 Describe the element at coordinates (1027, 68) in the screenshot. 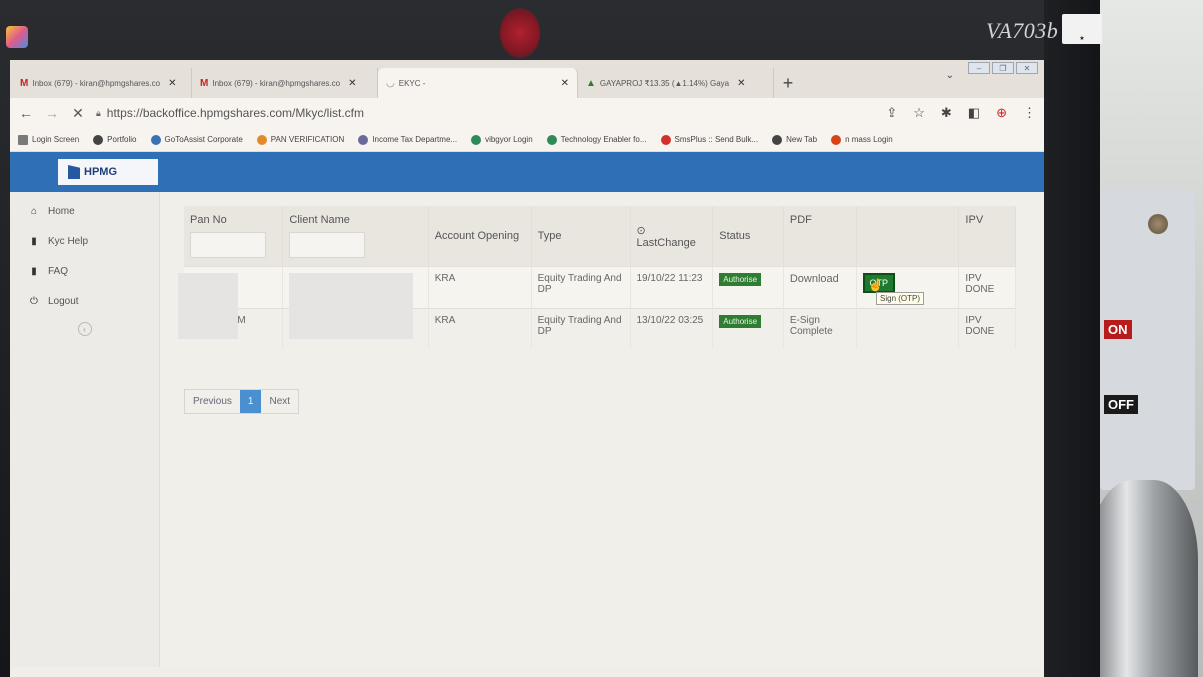

I see `close-window-button: ✕` at that location.